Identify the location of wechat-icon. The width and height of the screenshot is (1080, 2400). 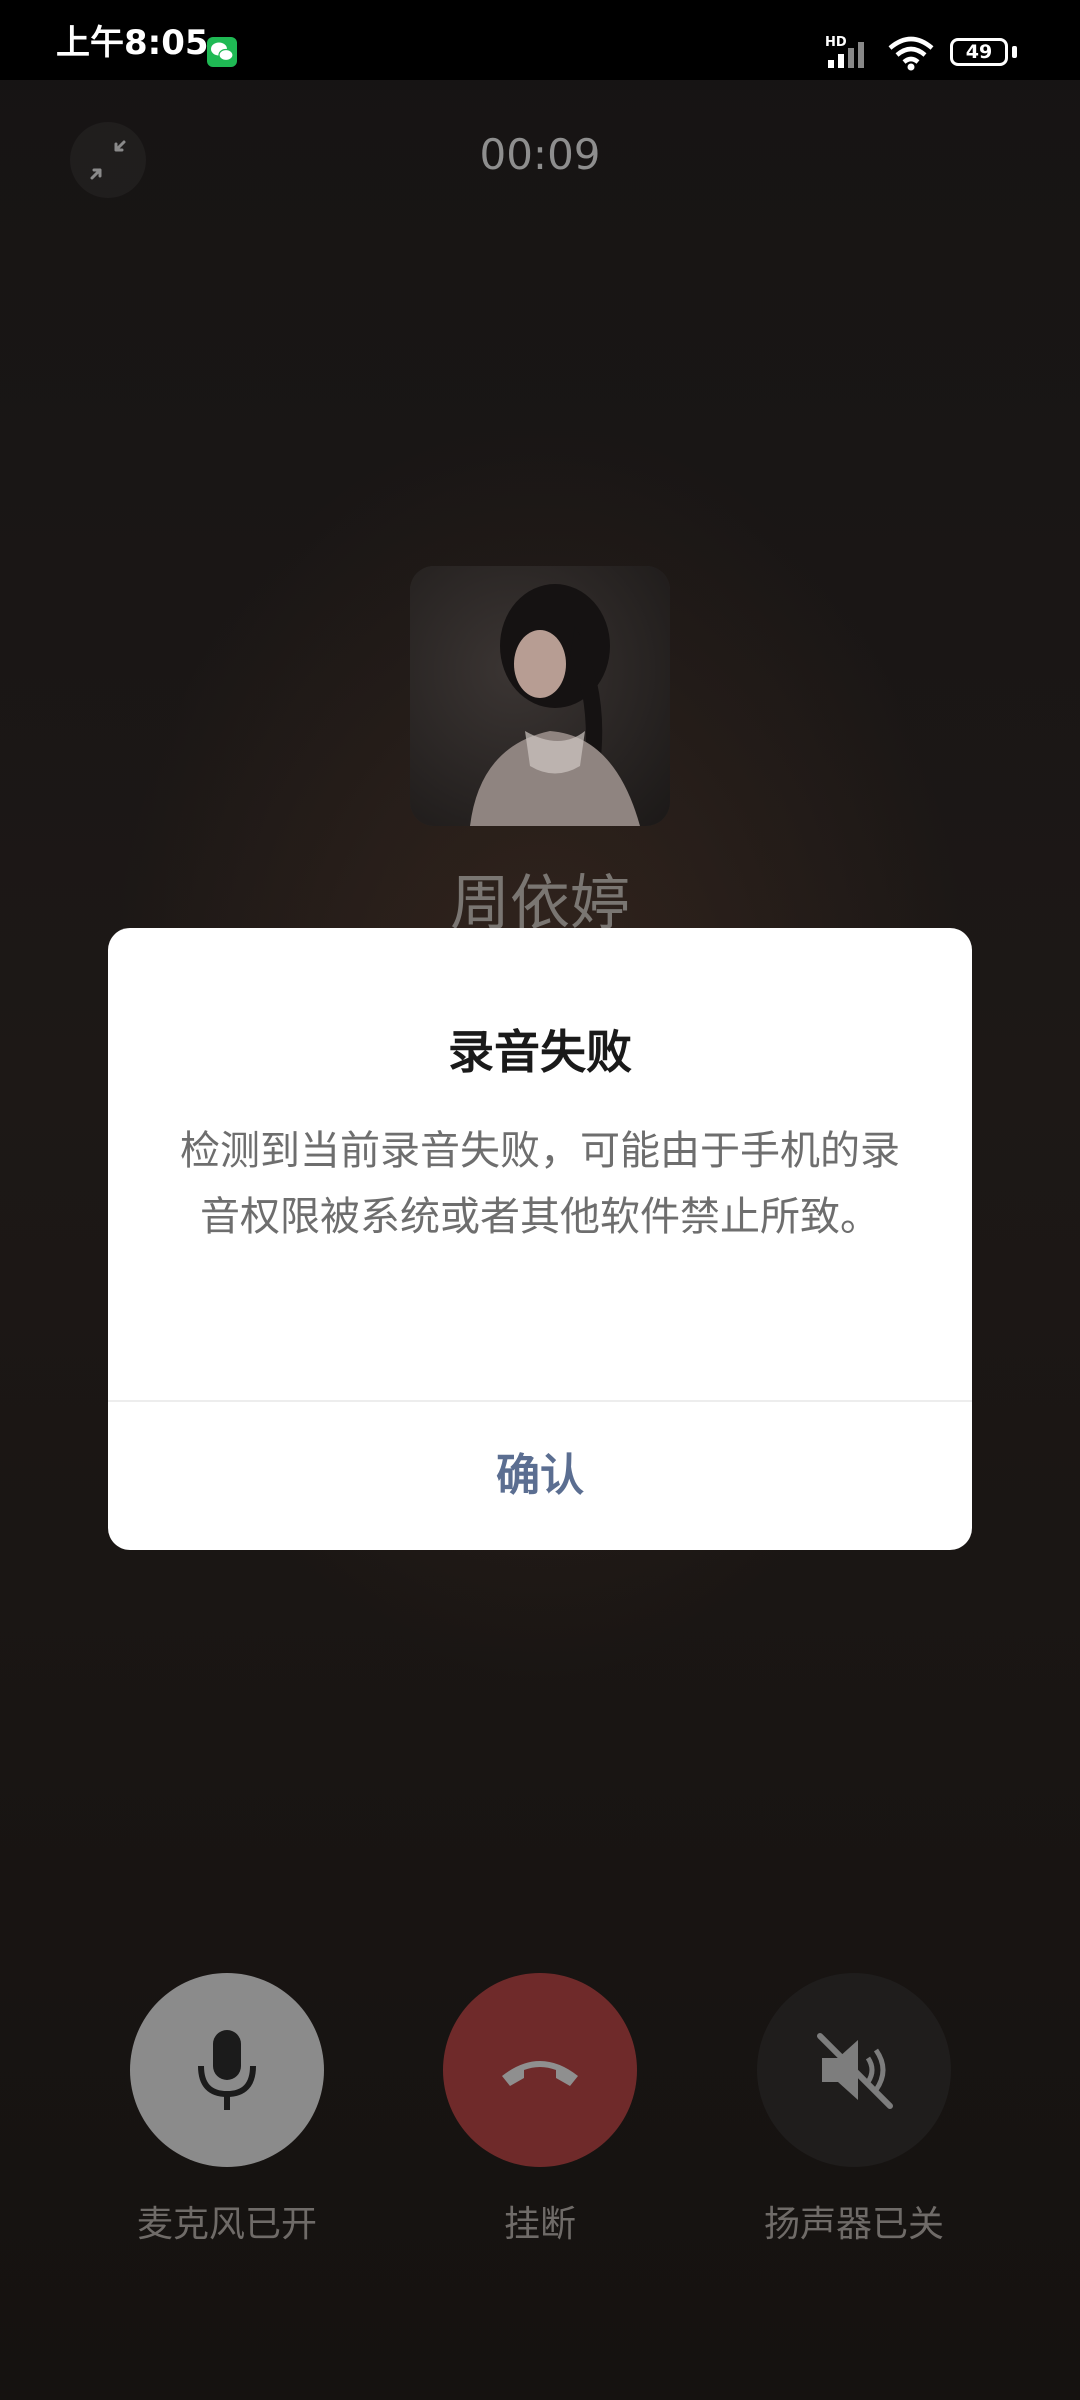
(222, 52).